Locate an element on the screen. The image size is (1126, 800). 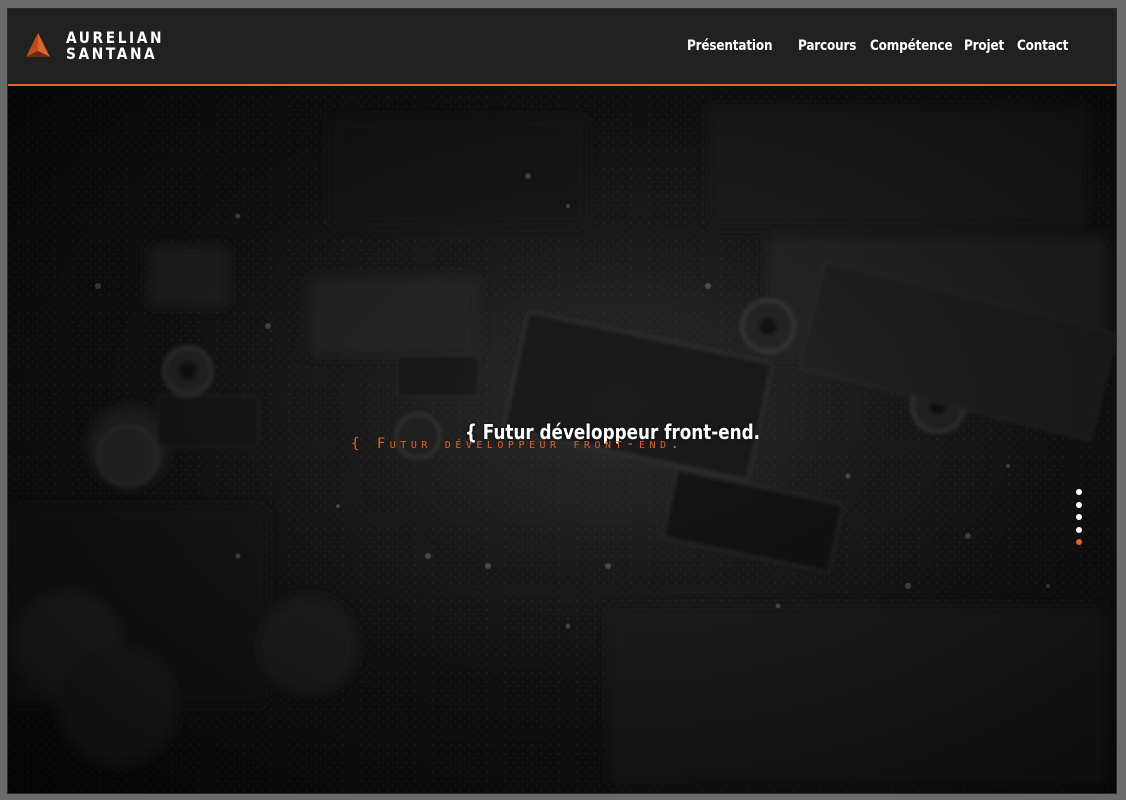
nav-item-projet: Projet is located at coordinates (984, 46).